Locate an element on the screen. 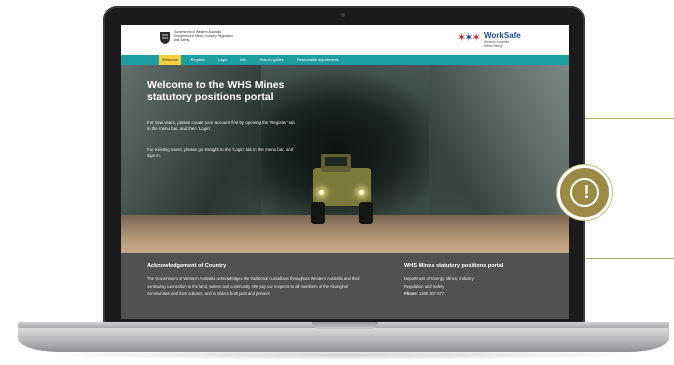 The width and height of the screenshot is (674, 365). worksafe-title: WorkSafe is located at coordinates (502, 35).